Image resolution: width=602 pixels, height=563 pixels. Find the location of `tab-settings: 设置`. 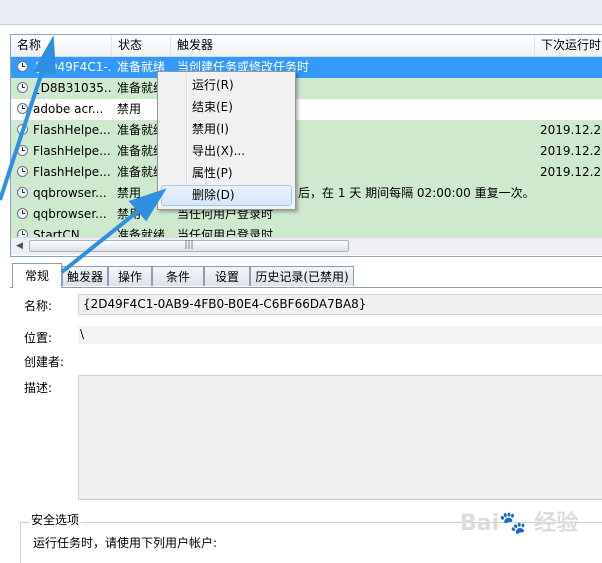

tab-settings: 设置 is located at coordinates (227, 276).